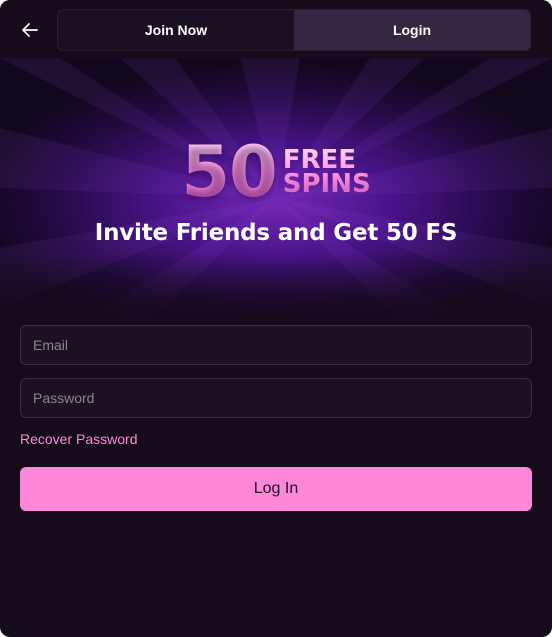  I want to click on auth-tabs: Join Now Login, so click(294, 30).